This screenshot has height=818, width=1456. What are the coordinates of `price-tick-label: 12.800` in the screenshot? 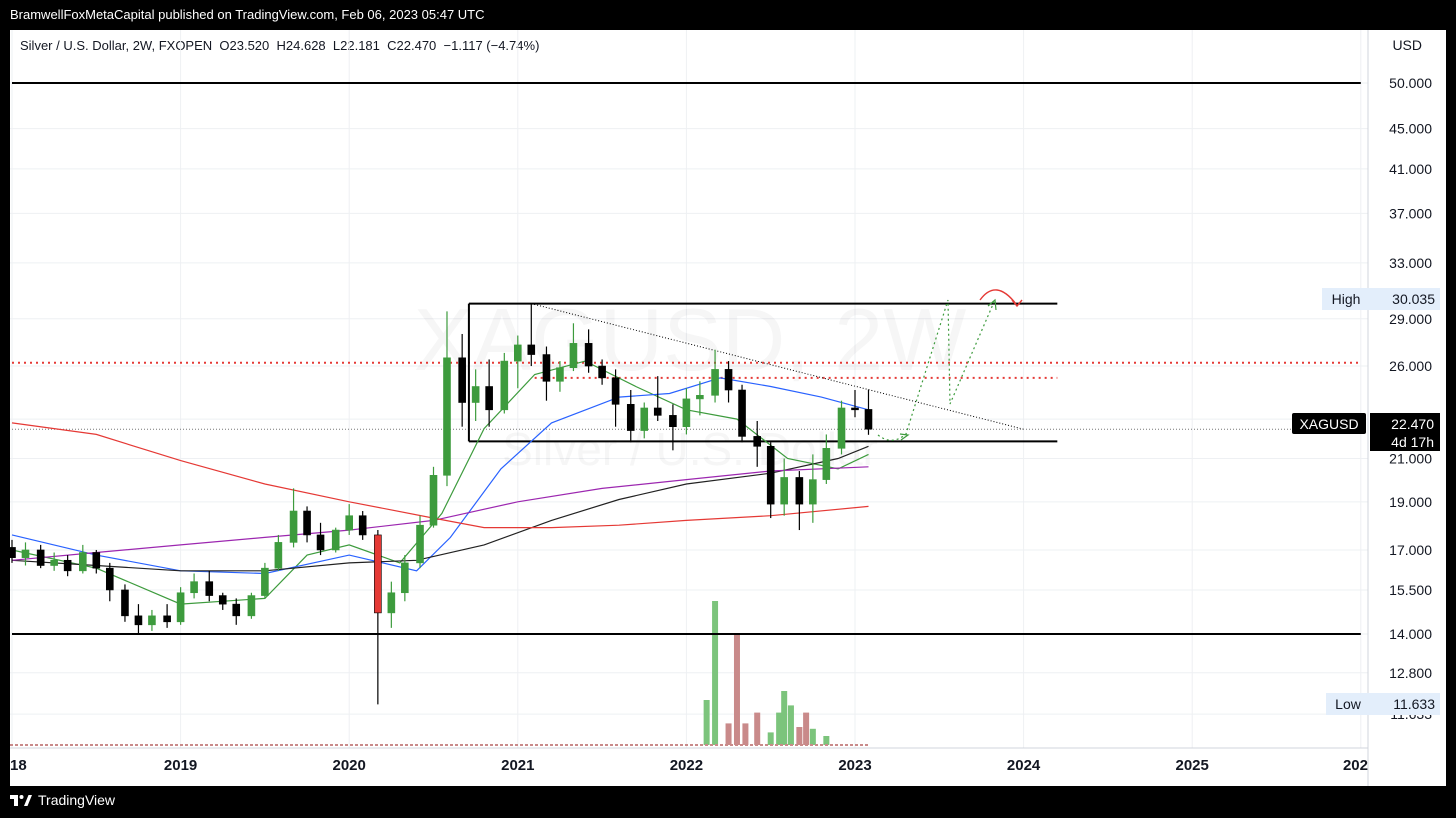 It's located at (1410, 673).